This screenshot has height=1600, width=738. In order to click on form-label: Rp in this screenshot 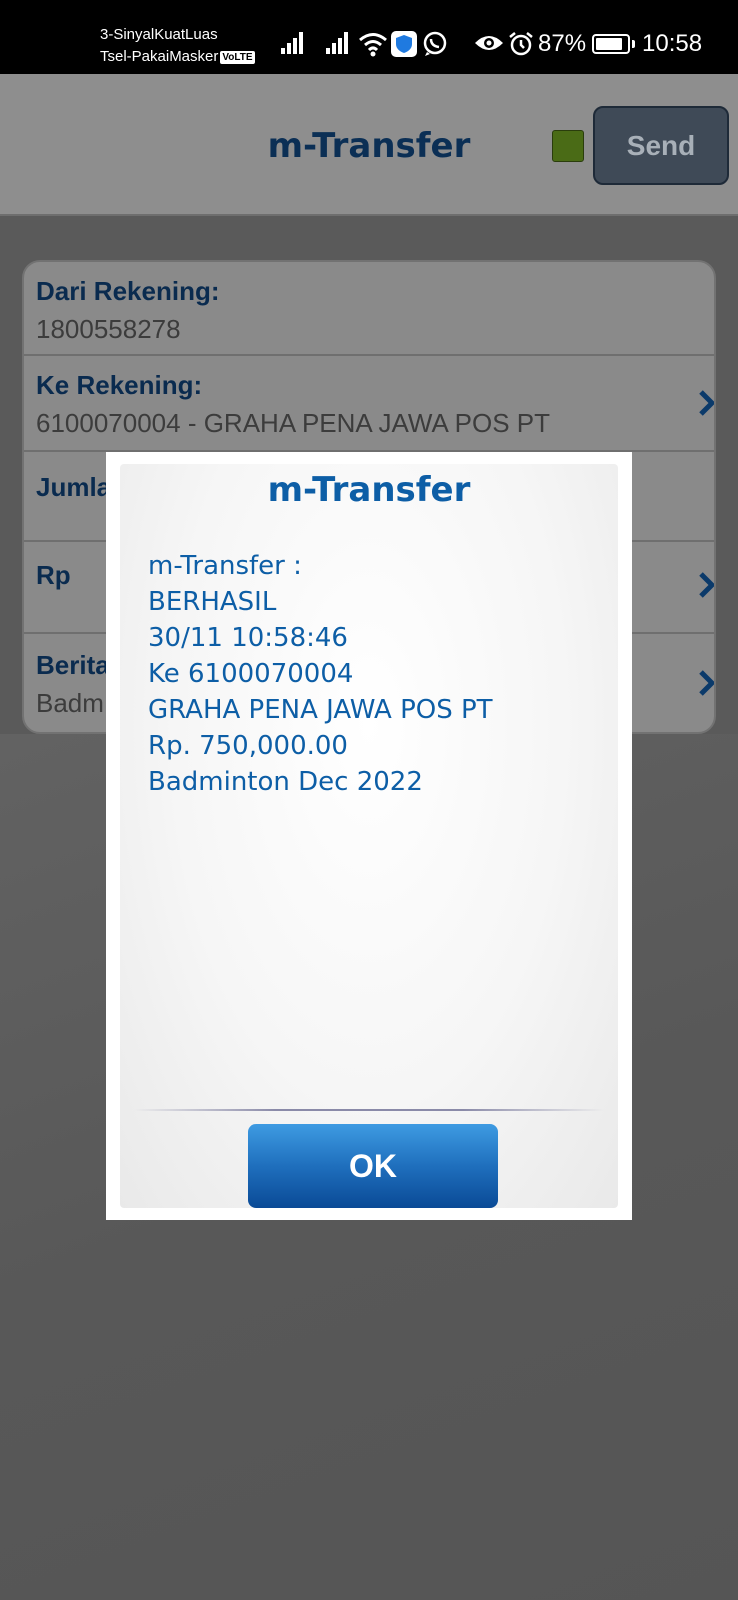, I will do `click(53, 575)`.